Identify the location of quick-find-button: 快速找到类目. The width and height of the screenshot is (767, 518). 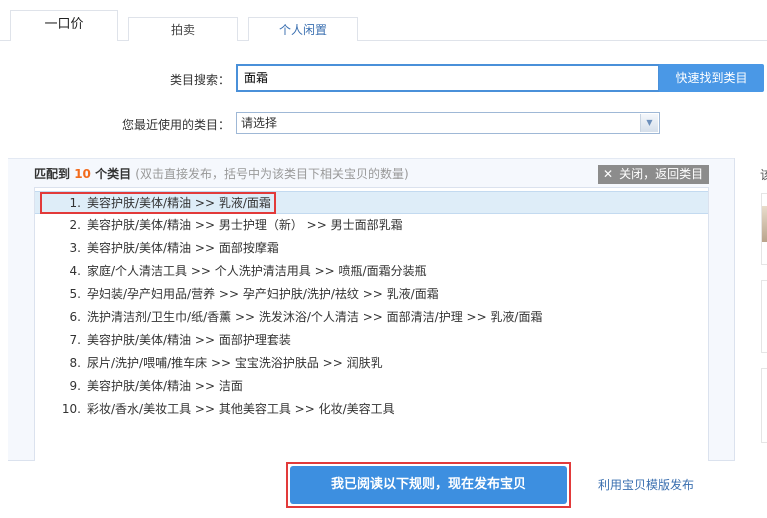
(711, 78).